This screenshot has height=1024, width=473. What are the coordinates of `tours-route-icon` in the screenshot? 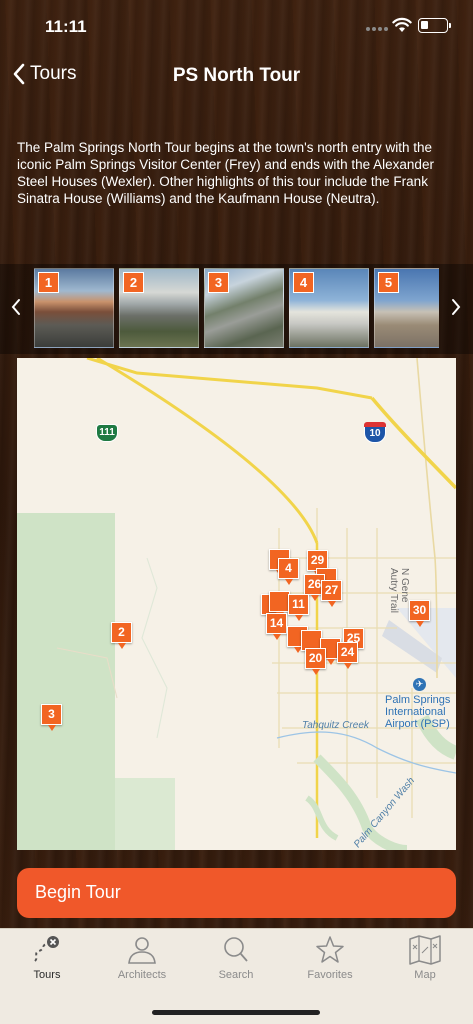 It's located at (46, 949).